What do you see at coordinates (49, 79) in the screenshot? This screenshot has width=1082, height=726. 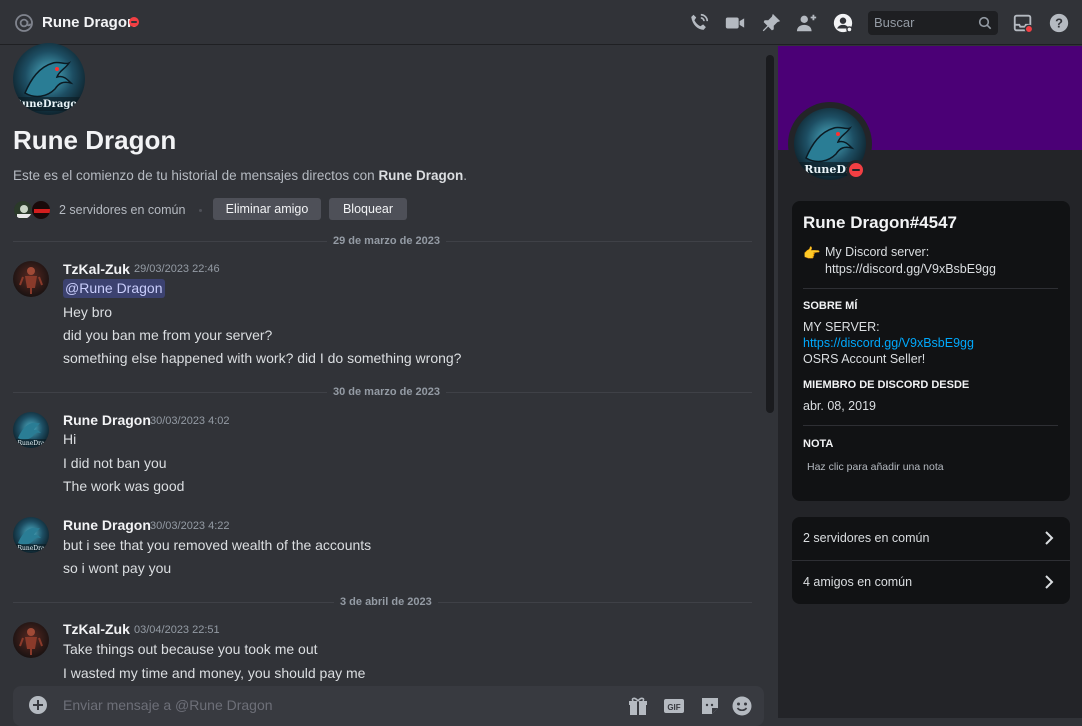 I see `intro-avatar: RuneDragon` at bounding box center [49, 79].